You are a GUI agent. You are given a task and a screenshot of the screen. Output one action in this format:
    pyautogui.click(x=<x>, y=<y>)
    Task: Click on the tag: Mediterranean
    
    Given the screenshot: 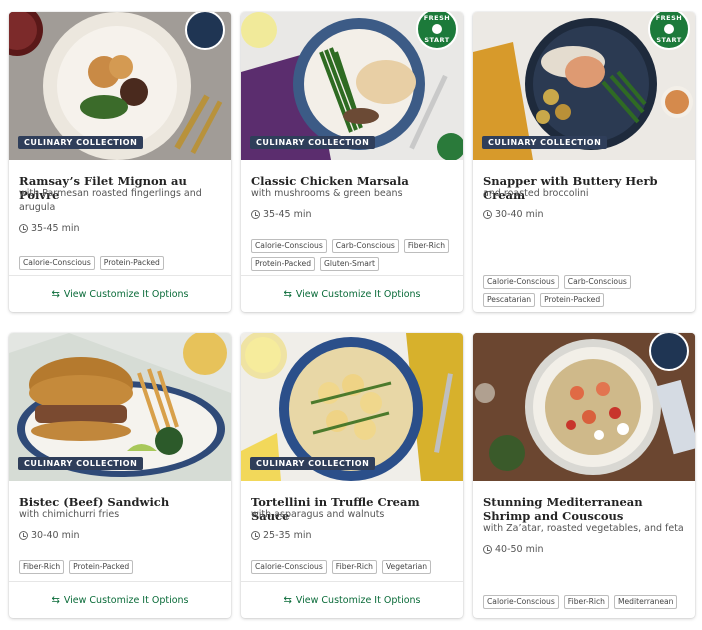 What is the action you would take?
    pyautogui.click(x=645, y=602)
    